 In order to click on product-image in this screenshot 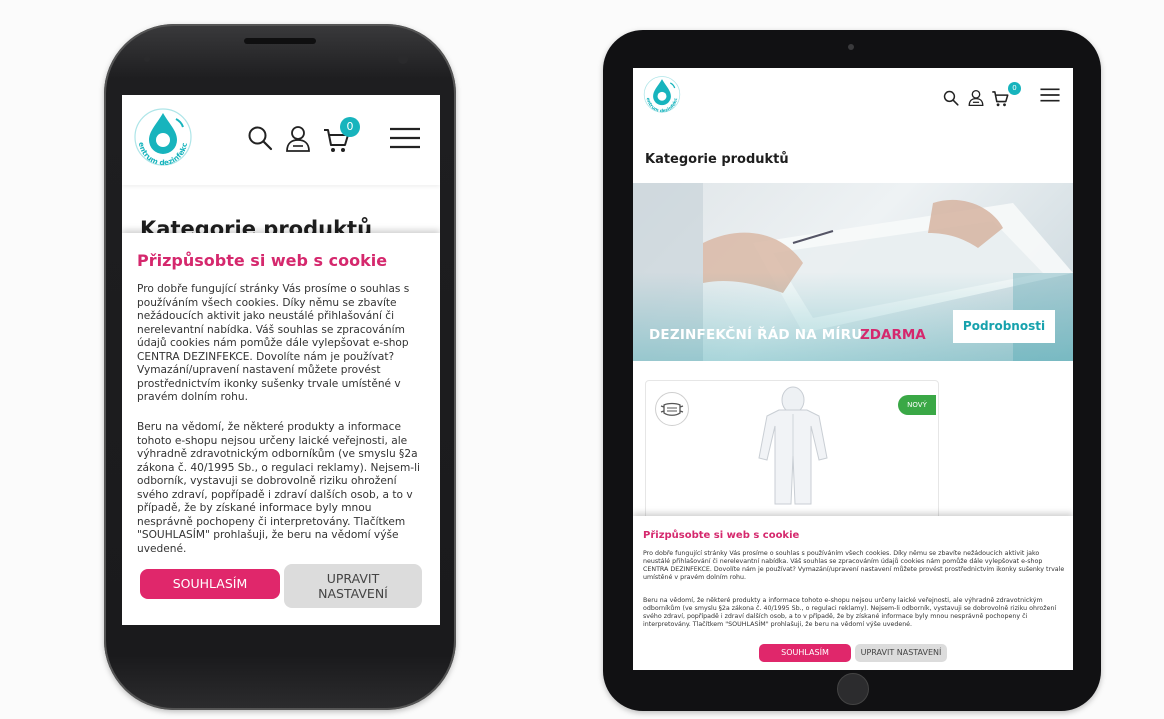, I will do `click(793, 445)`.